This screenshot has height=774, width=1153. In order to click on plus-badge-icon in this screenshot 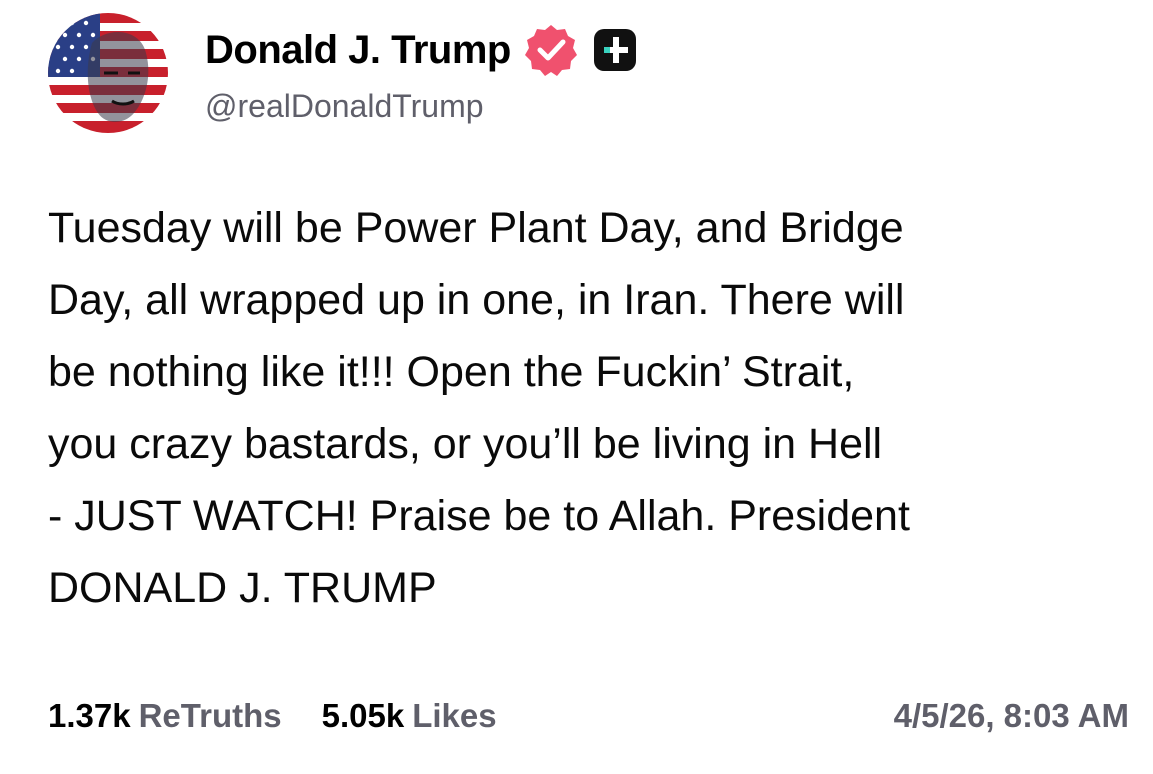, I will do `click(615, 50)`.